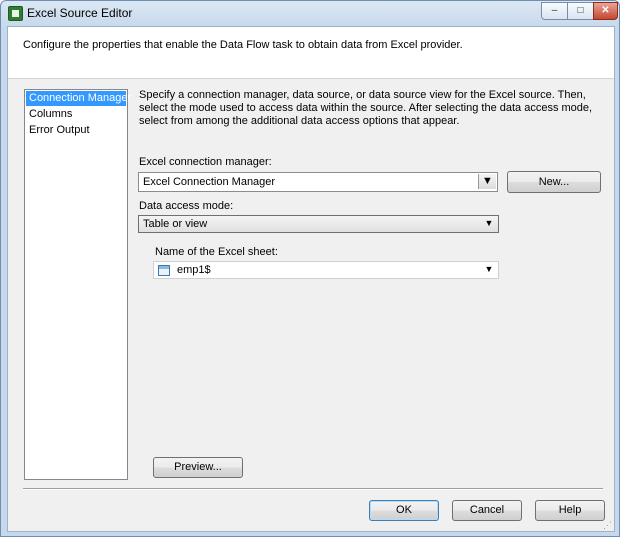  Describe the element at coordinates (164, 270) in the screenshot. I see `table-icon` at that location.